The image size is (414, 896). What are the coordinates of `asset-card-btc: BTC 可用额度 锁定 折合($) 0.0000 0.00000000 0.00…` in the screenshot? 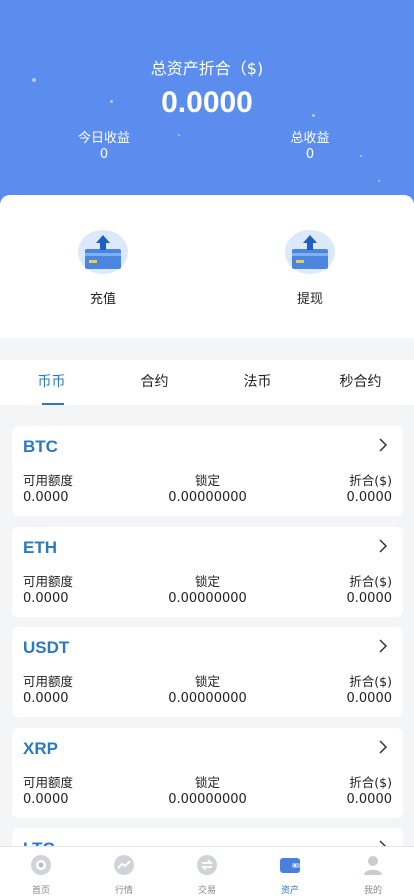 It's located at (207, 471).